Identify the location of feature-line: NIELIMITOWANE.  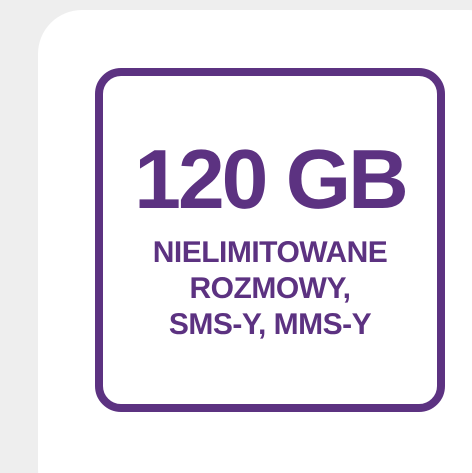
(270, 253).